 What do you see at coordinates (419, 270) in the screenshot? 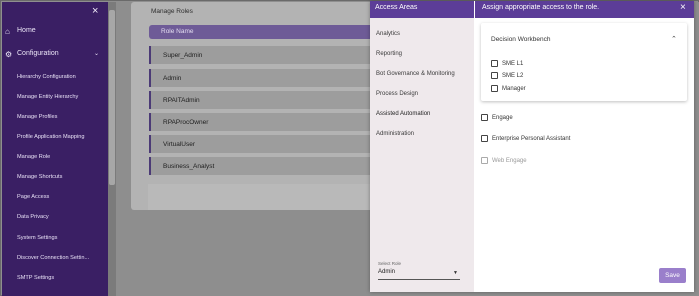
I see `select-role-dropdown: Select Role Admin ▼` at bounding box center [419, 270].